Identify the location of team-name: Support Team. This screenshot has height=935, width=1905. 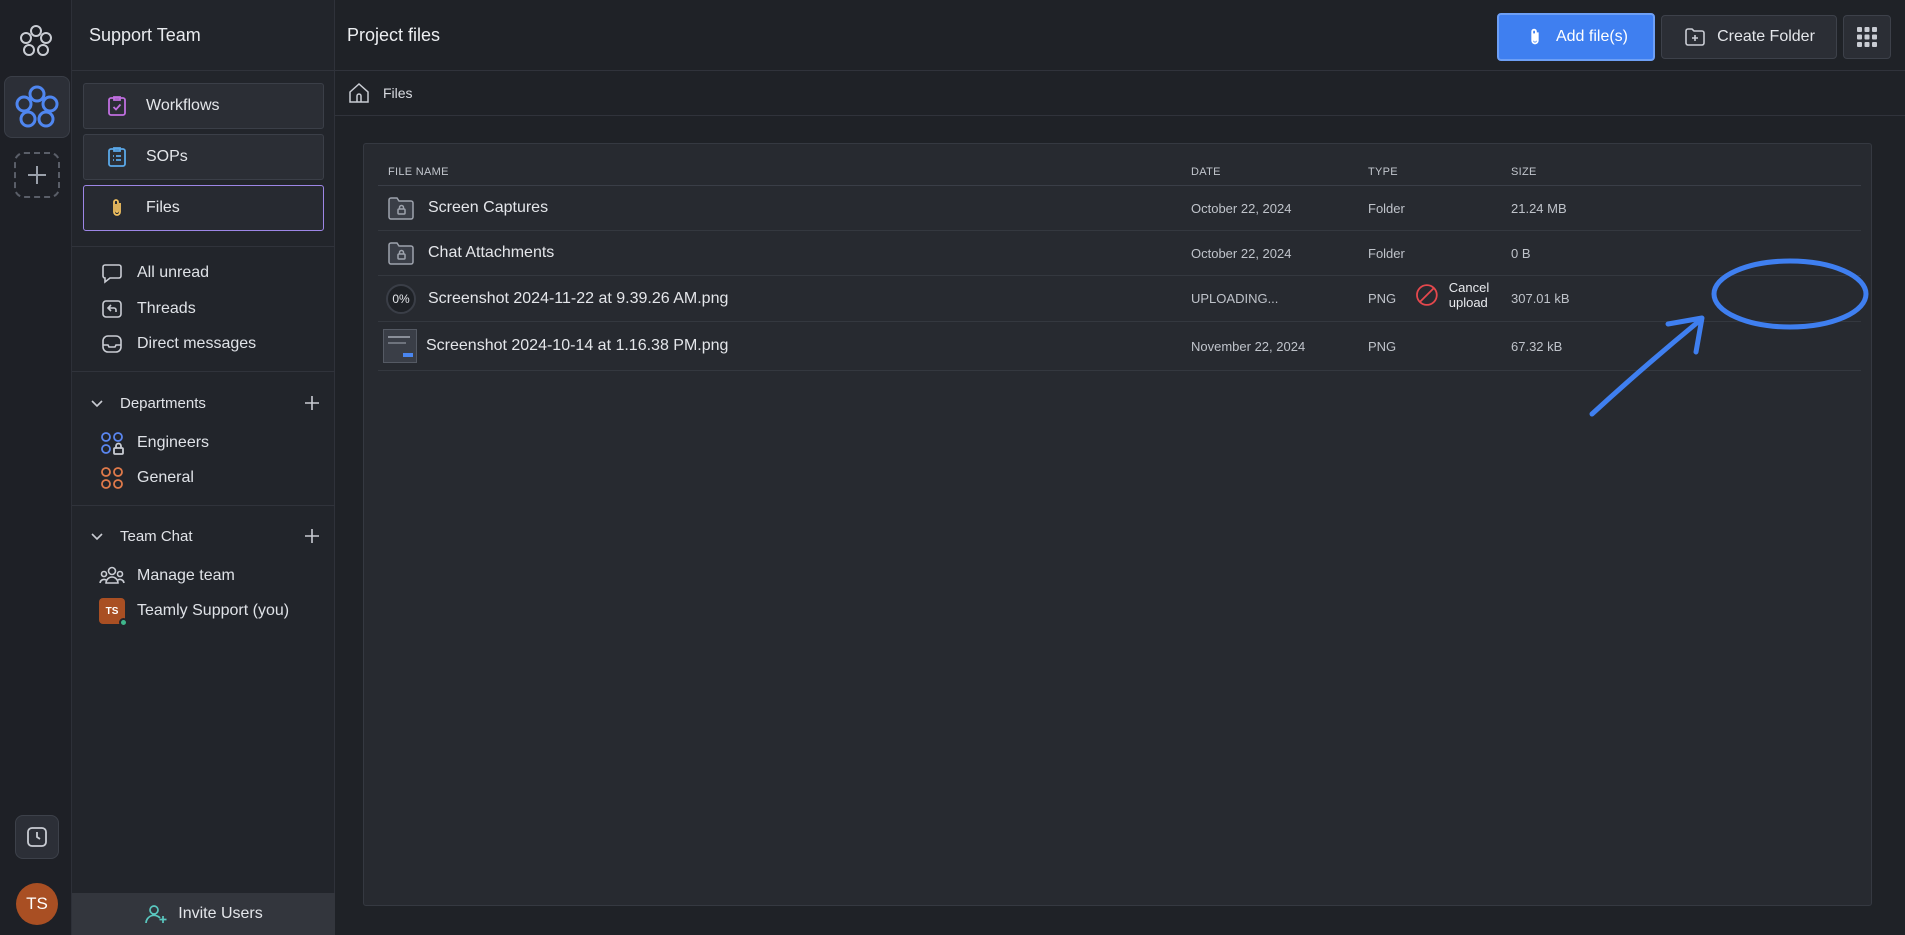
(203, 35).